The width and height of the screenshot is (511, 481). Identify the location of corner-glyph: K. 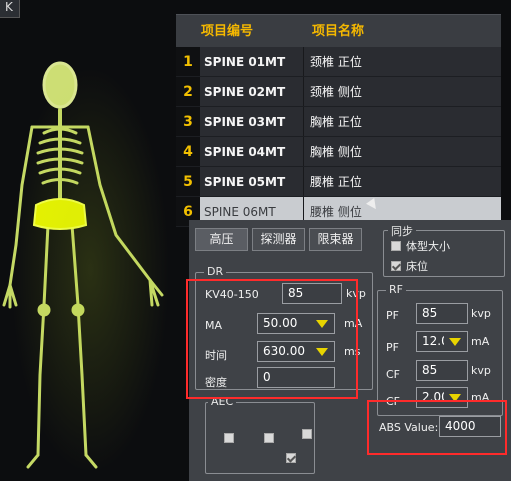
(9, 7).